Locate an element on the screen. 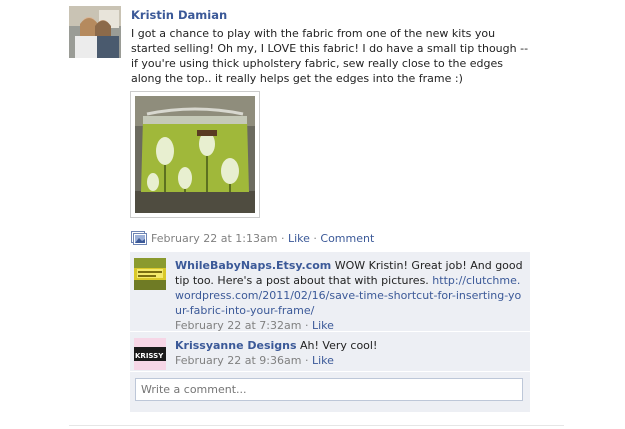 The height and width of the screenshot is (429, 625). post-author-name: Kristin Damian is located at coordinates (179, 15).